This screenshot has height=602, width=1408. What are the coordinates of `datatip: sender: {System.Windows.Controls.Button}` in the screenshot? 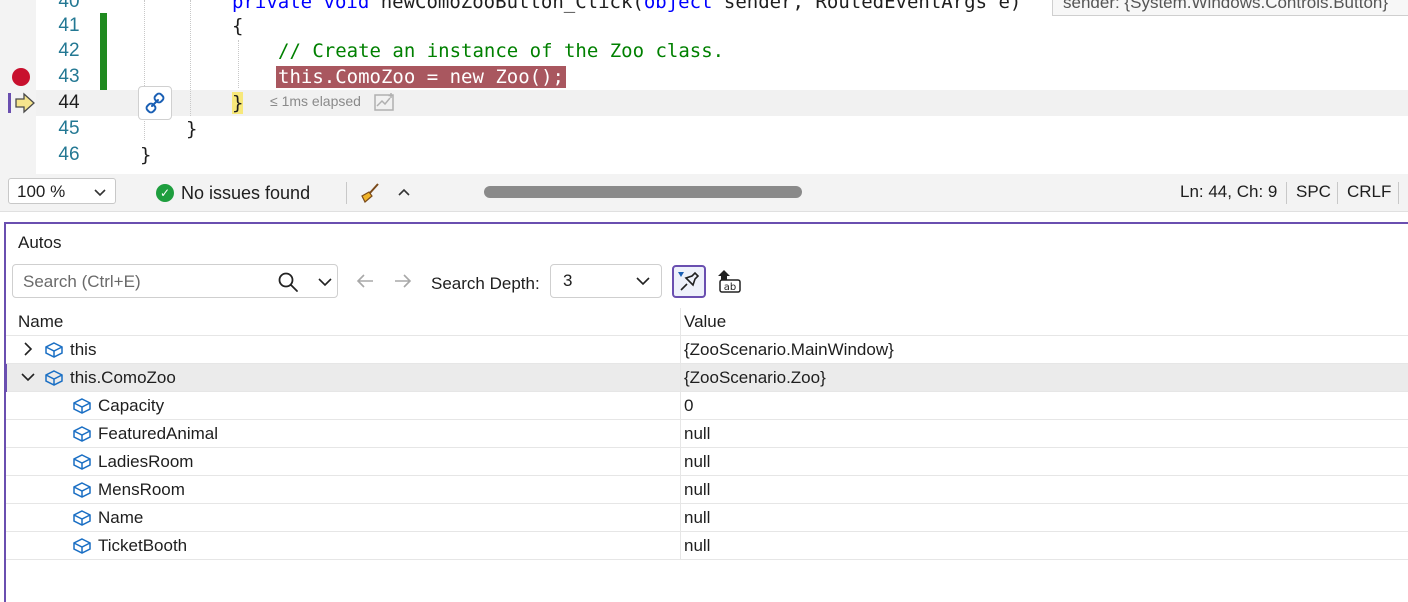 It's located at (1230, 8).